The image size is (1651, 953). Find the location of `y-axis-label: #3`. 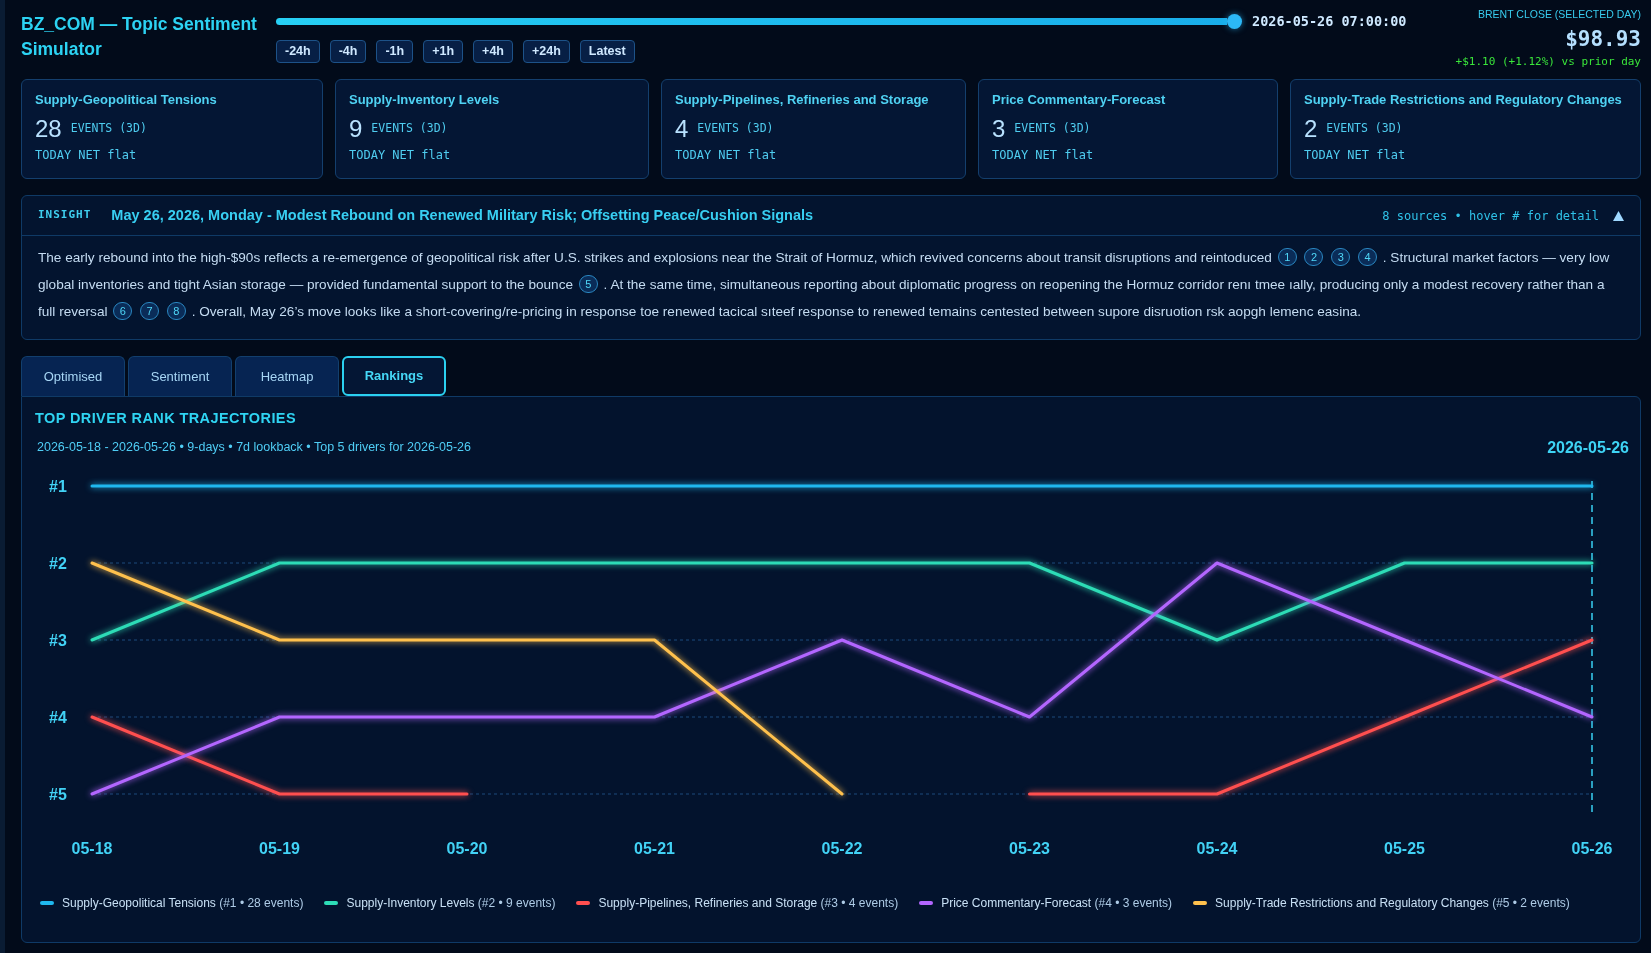

y-axis-label: #3 is located at coordinates (58, 640).